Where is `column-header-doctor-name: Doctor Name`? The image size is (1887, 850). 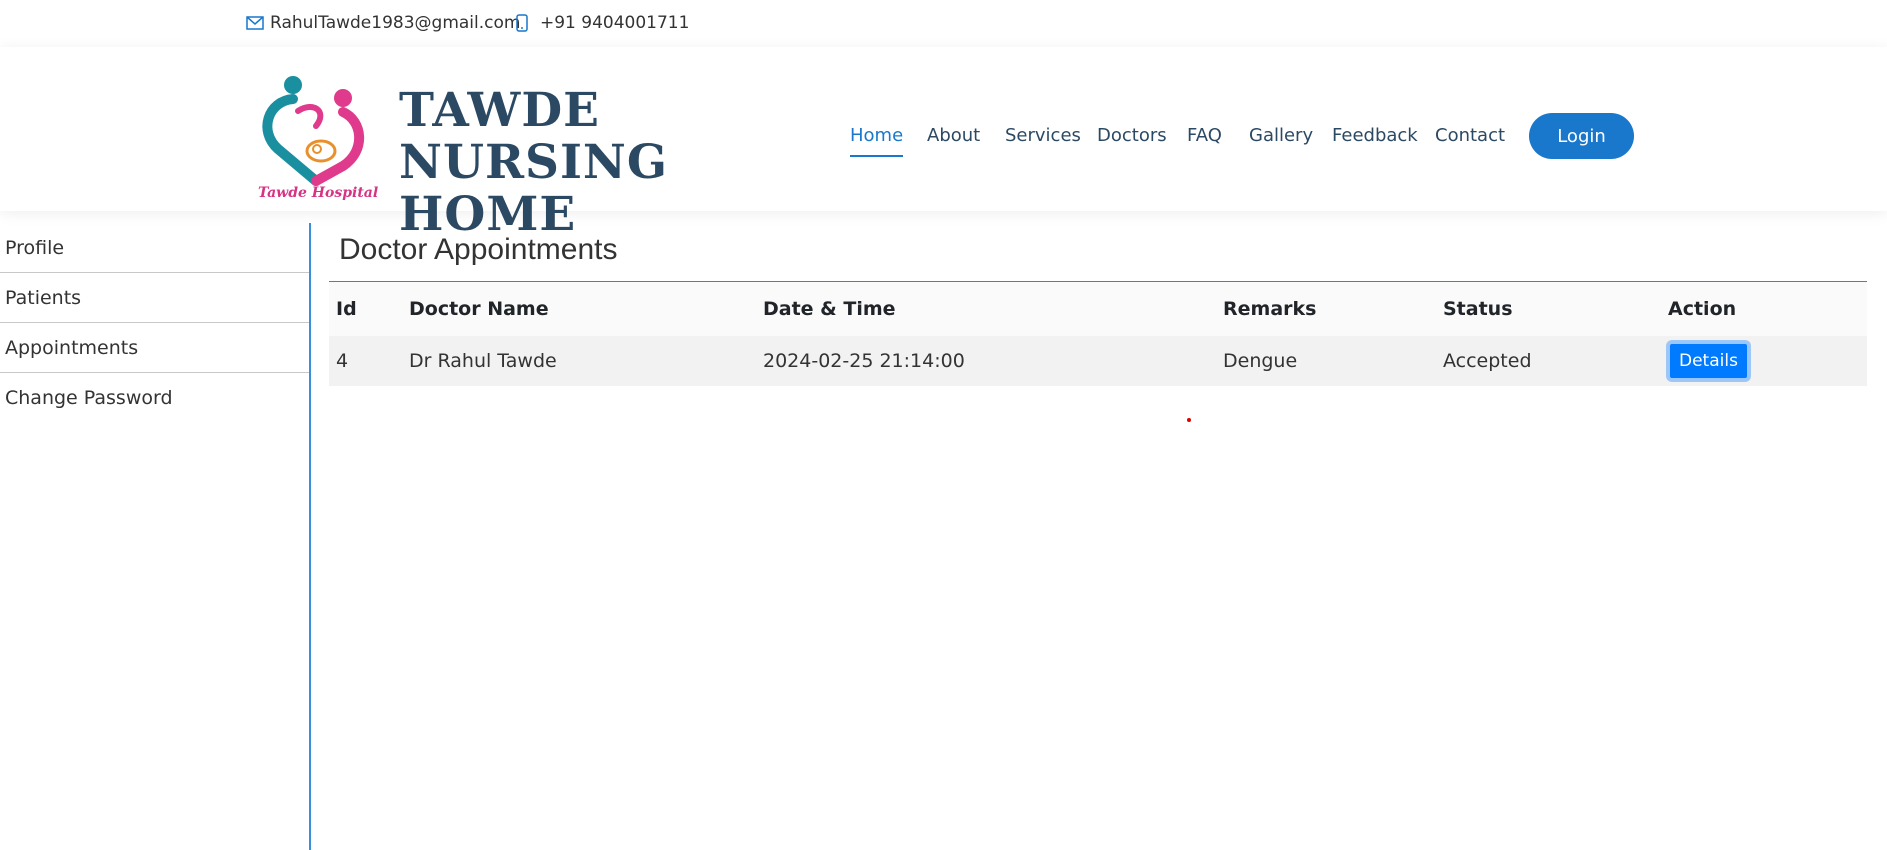
column-header-doctor-name: Doctor Name is located at coordinates (579, 309).